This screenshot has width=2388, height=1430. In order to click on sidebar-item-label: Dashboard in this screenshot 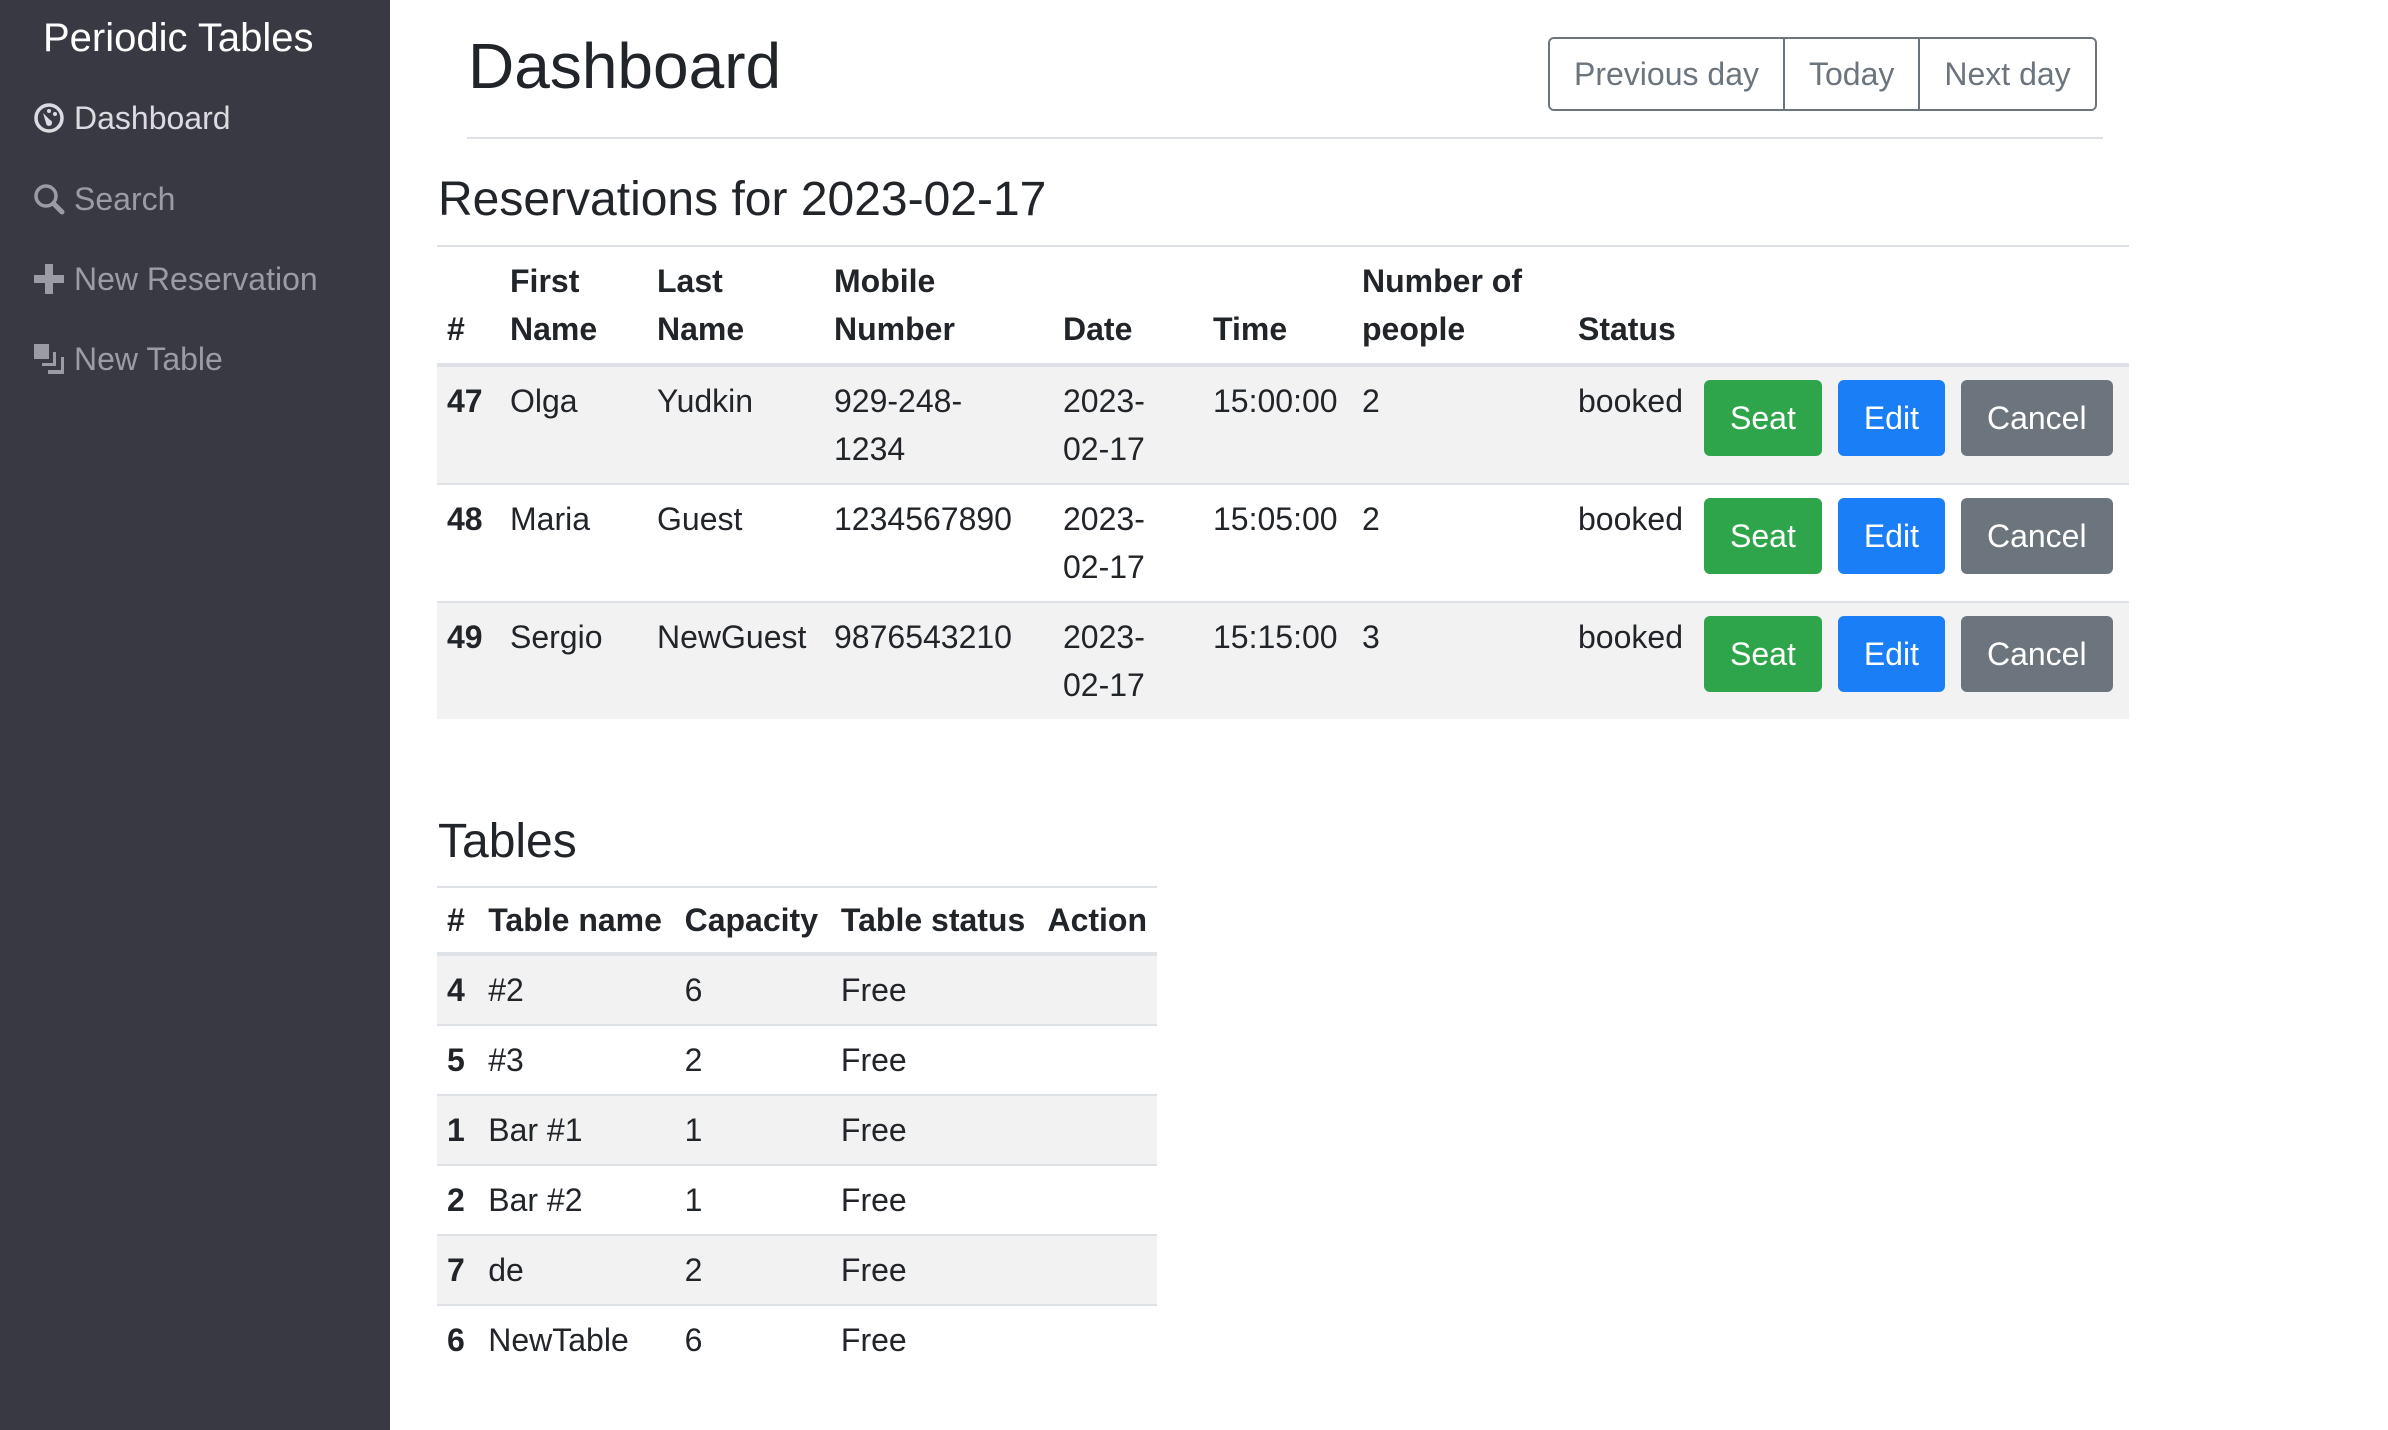, I will do `click(152, 118)`.